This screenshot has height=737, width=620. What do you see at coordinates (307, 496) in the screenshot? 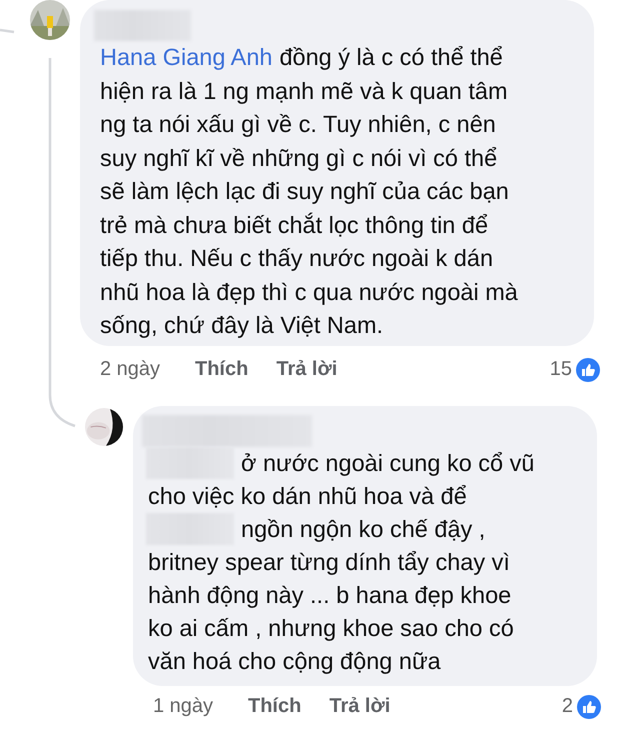
I see `comment-text: cho việc ko dán nhũ hoa và để` at bounding box center [307, 496].